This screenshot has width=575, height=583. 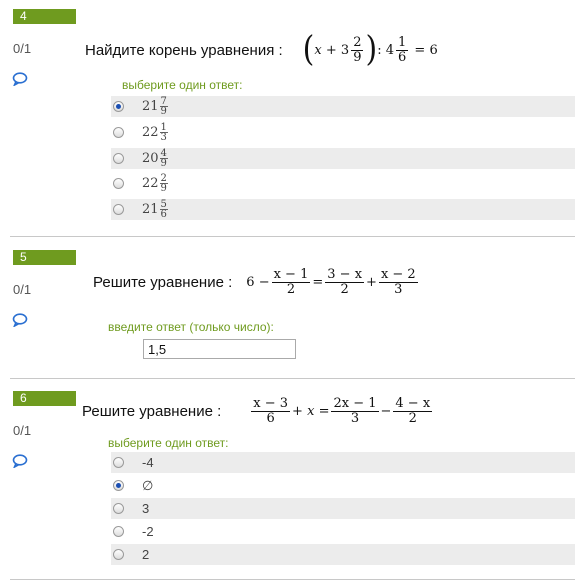 What do you see at coordinates (398, 289) in the screenshot?
I see `denominator: 3` at bounding box center [398, 289].